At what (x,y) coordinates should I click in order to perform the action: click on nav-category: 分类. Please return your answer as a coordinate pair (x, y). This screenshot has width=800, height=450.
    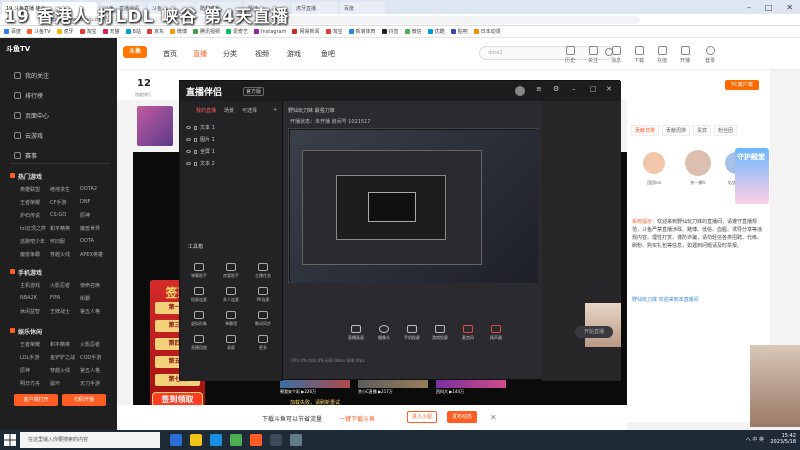
    Looking at the image, I should click on (230, 54).